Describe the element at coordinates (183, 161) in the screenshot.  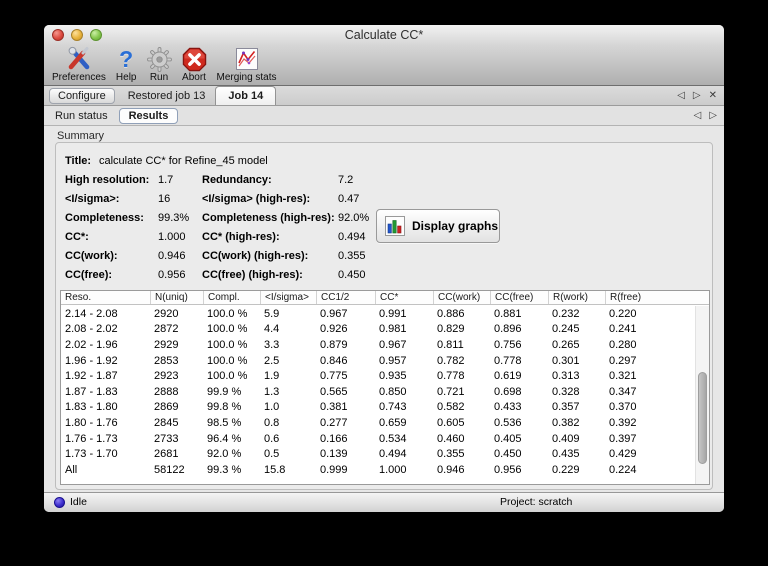
I see `summary-title-value: calculate CC* for Refine_45 model` at that location.